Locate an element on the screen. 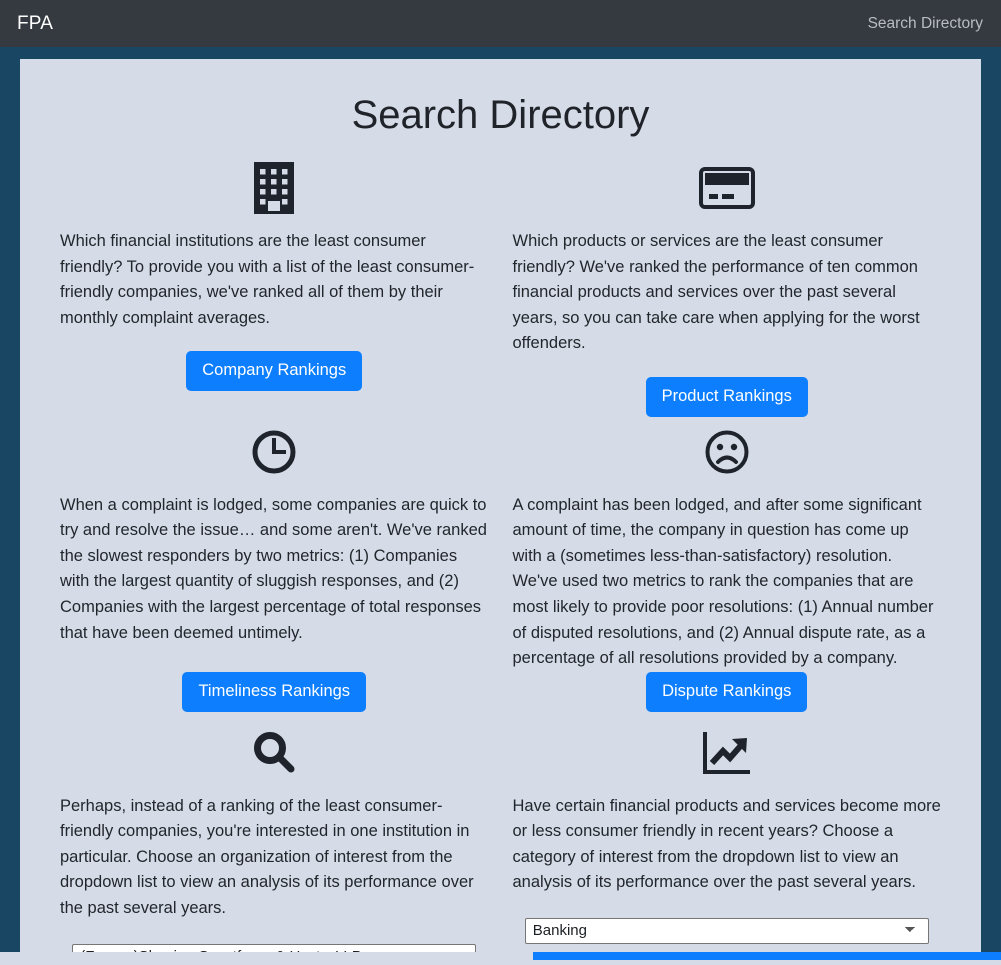  select-row: Banking is located at coordinates (727, 930).